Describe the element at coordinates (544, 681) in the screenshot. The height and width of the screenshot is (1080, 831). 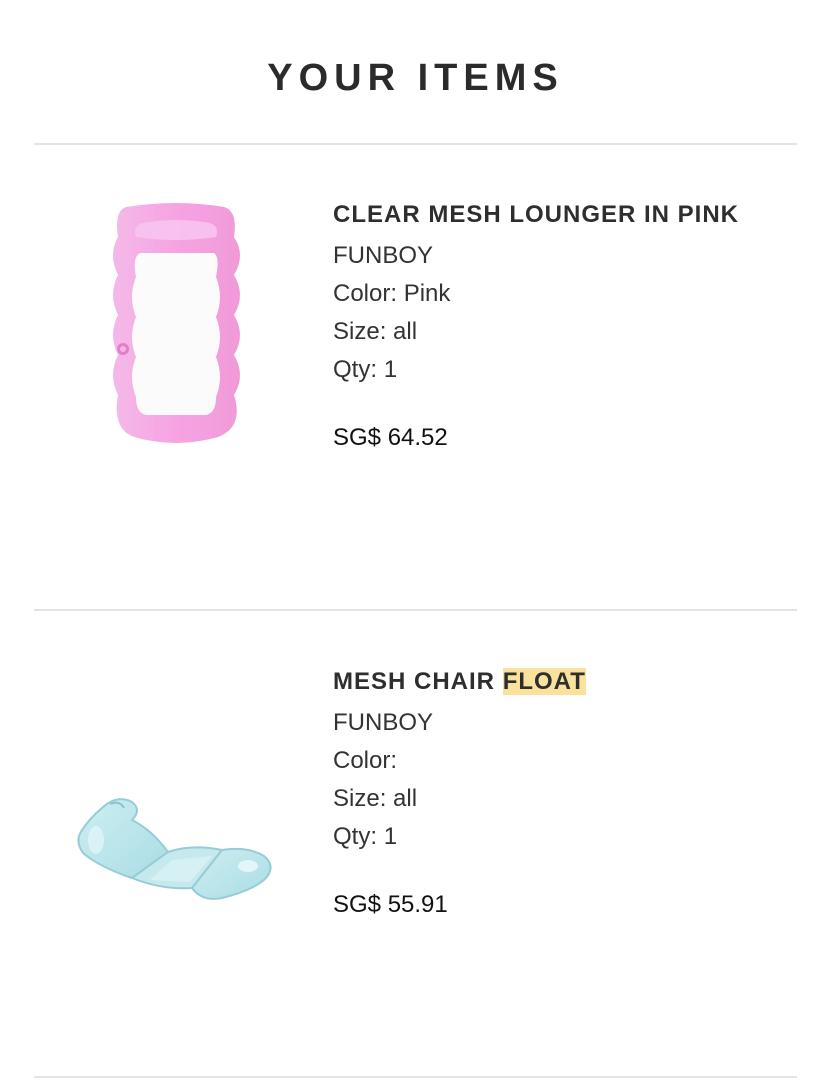
I see `product-name-highlight: FLOAT` at that location.